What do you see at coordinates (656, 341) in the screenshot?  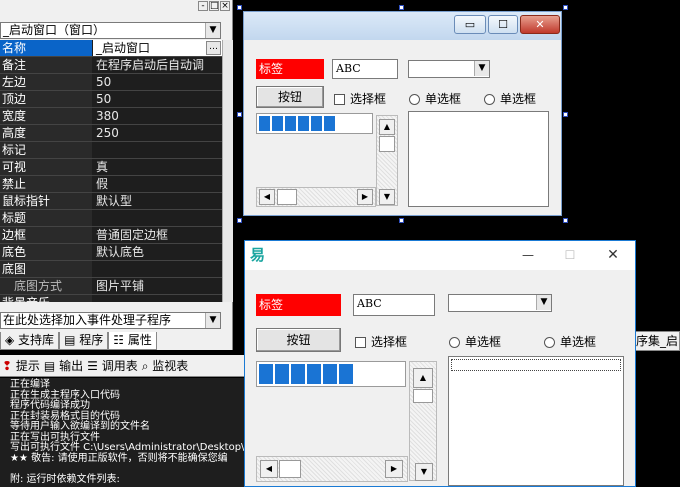 I see `tab-assembly: 序集_启` at bounding box center [656, 341].